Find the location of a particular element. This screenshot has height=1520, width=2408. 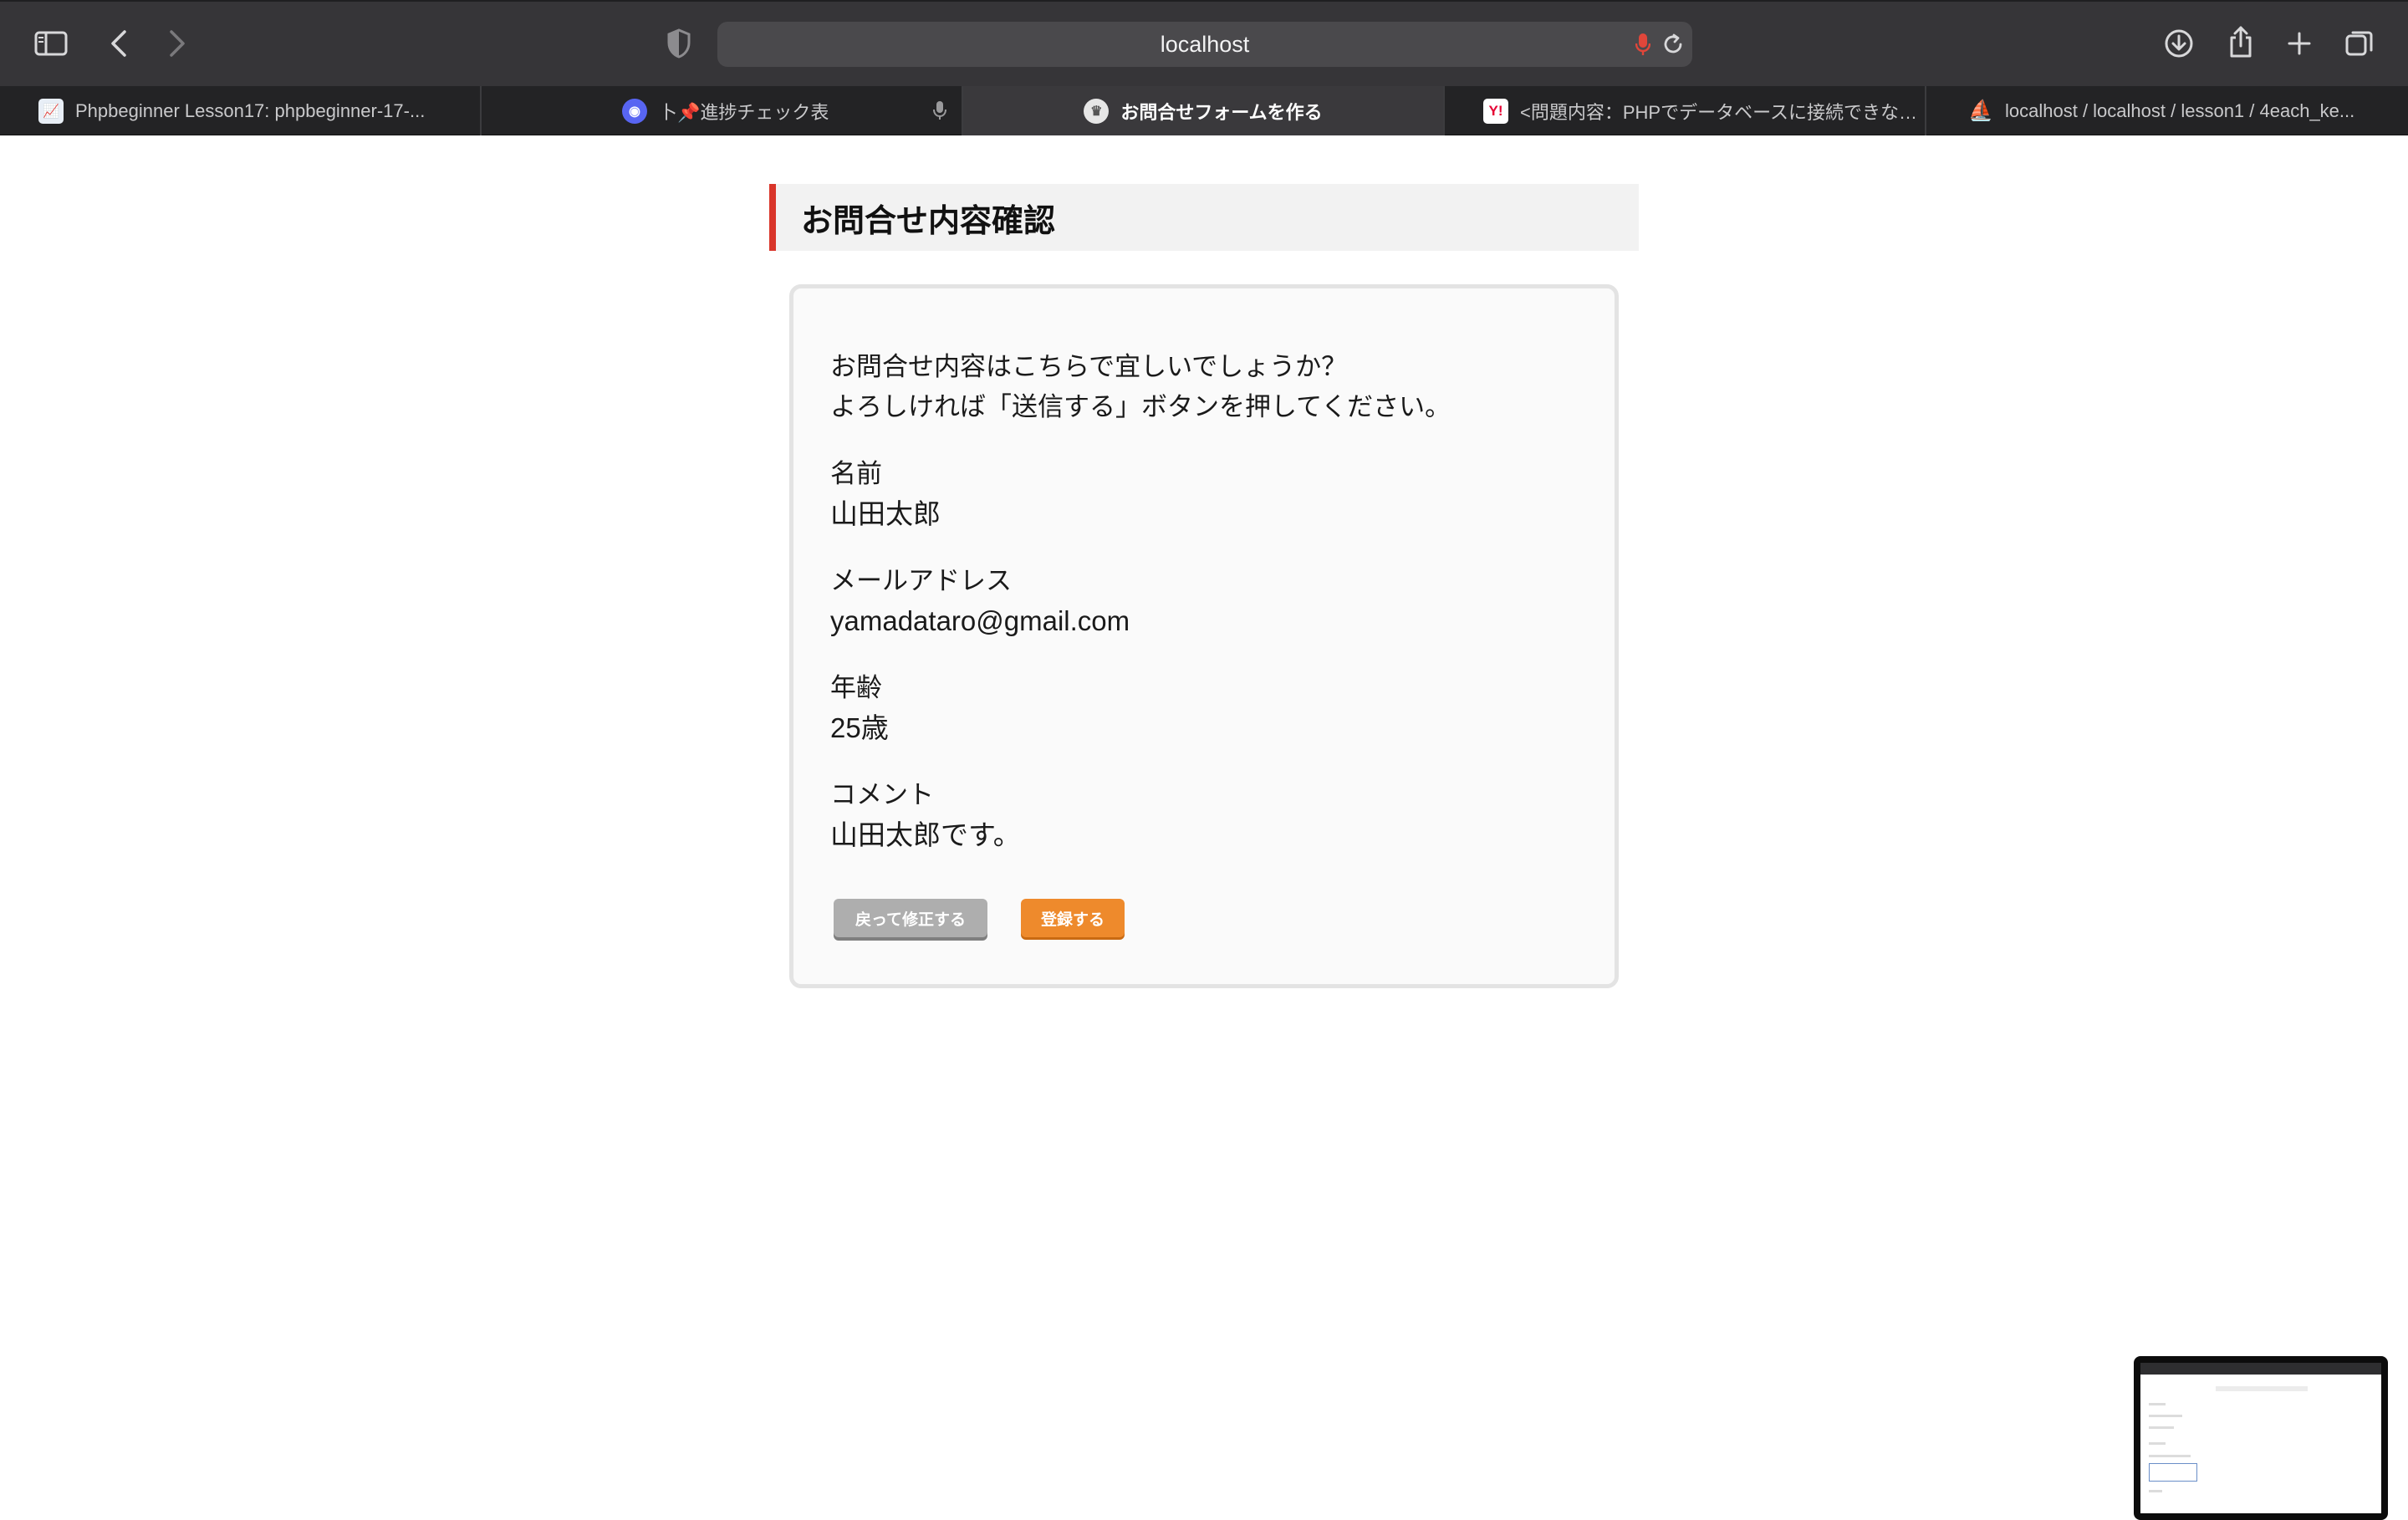

tab-discord: ◉ 卜📌進捗チェック表 is located at coordinates (723, 110).